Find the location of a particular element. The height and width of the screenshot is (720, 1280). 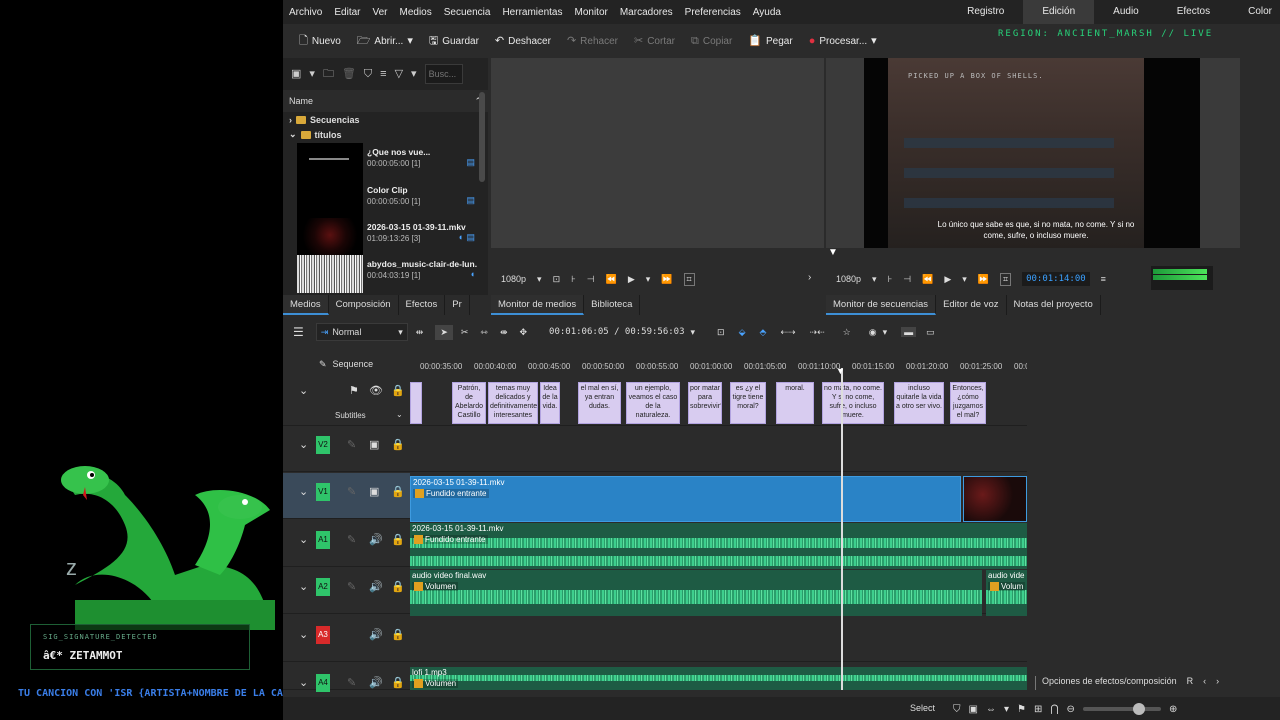

slip-tool-icon: ⇿ is located at coordinates (484, 332).